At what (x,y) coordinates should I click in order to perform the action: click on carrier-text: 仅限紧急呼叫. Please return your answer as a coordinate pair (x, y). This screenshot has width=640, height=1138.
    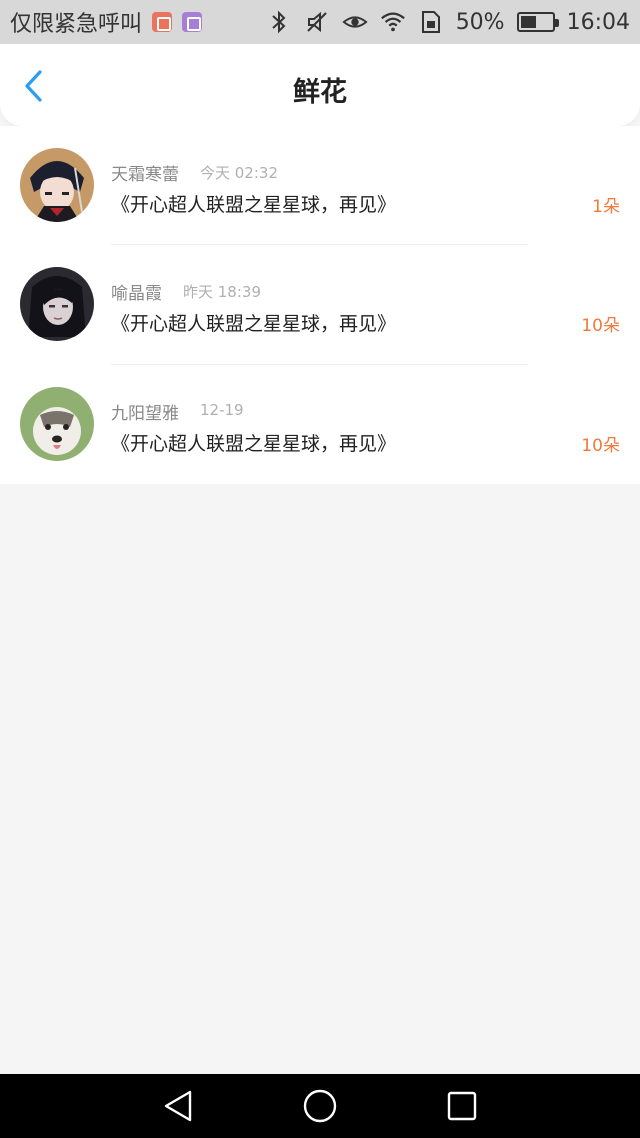
    Looking at the image, I should click on (76, 24).